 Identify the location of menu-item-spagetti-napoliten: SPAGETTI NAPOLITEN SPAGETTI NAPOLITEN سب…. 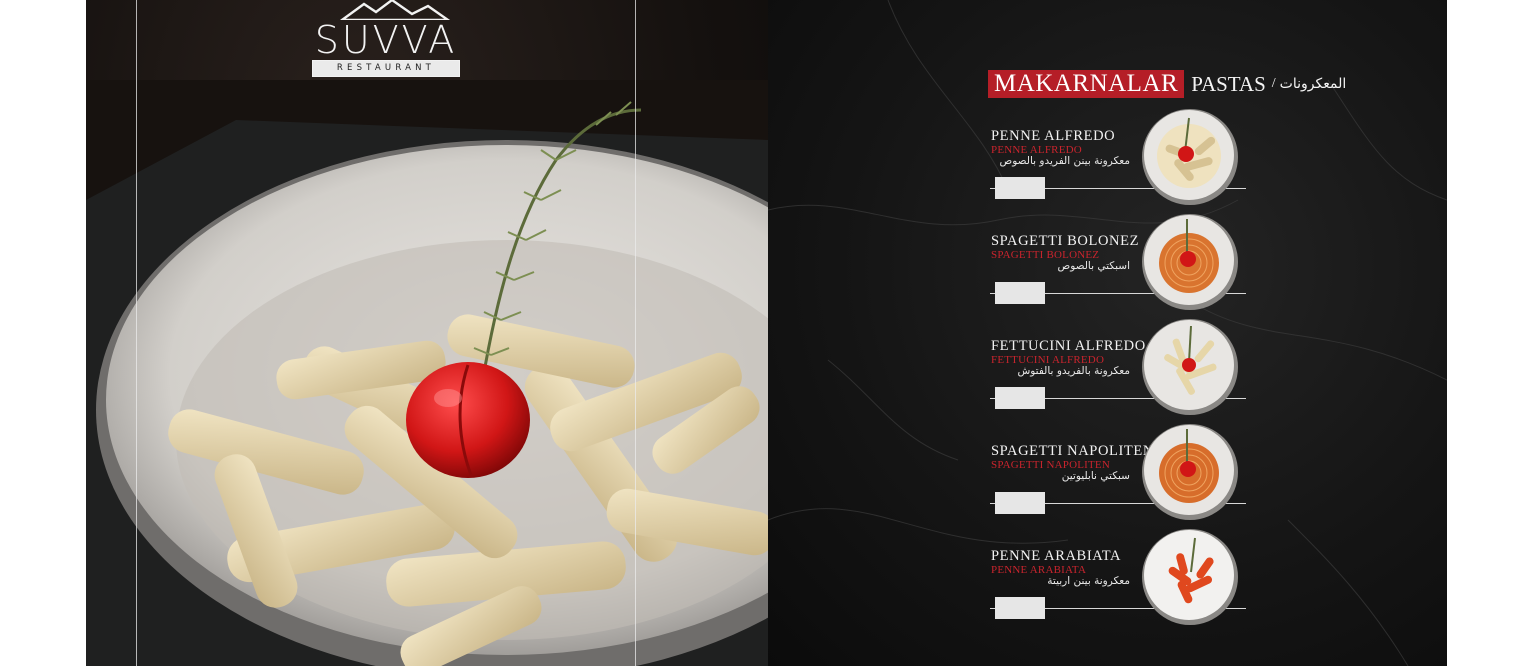
(1120, 475).